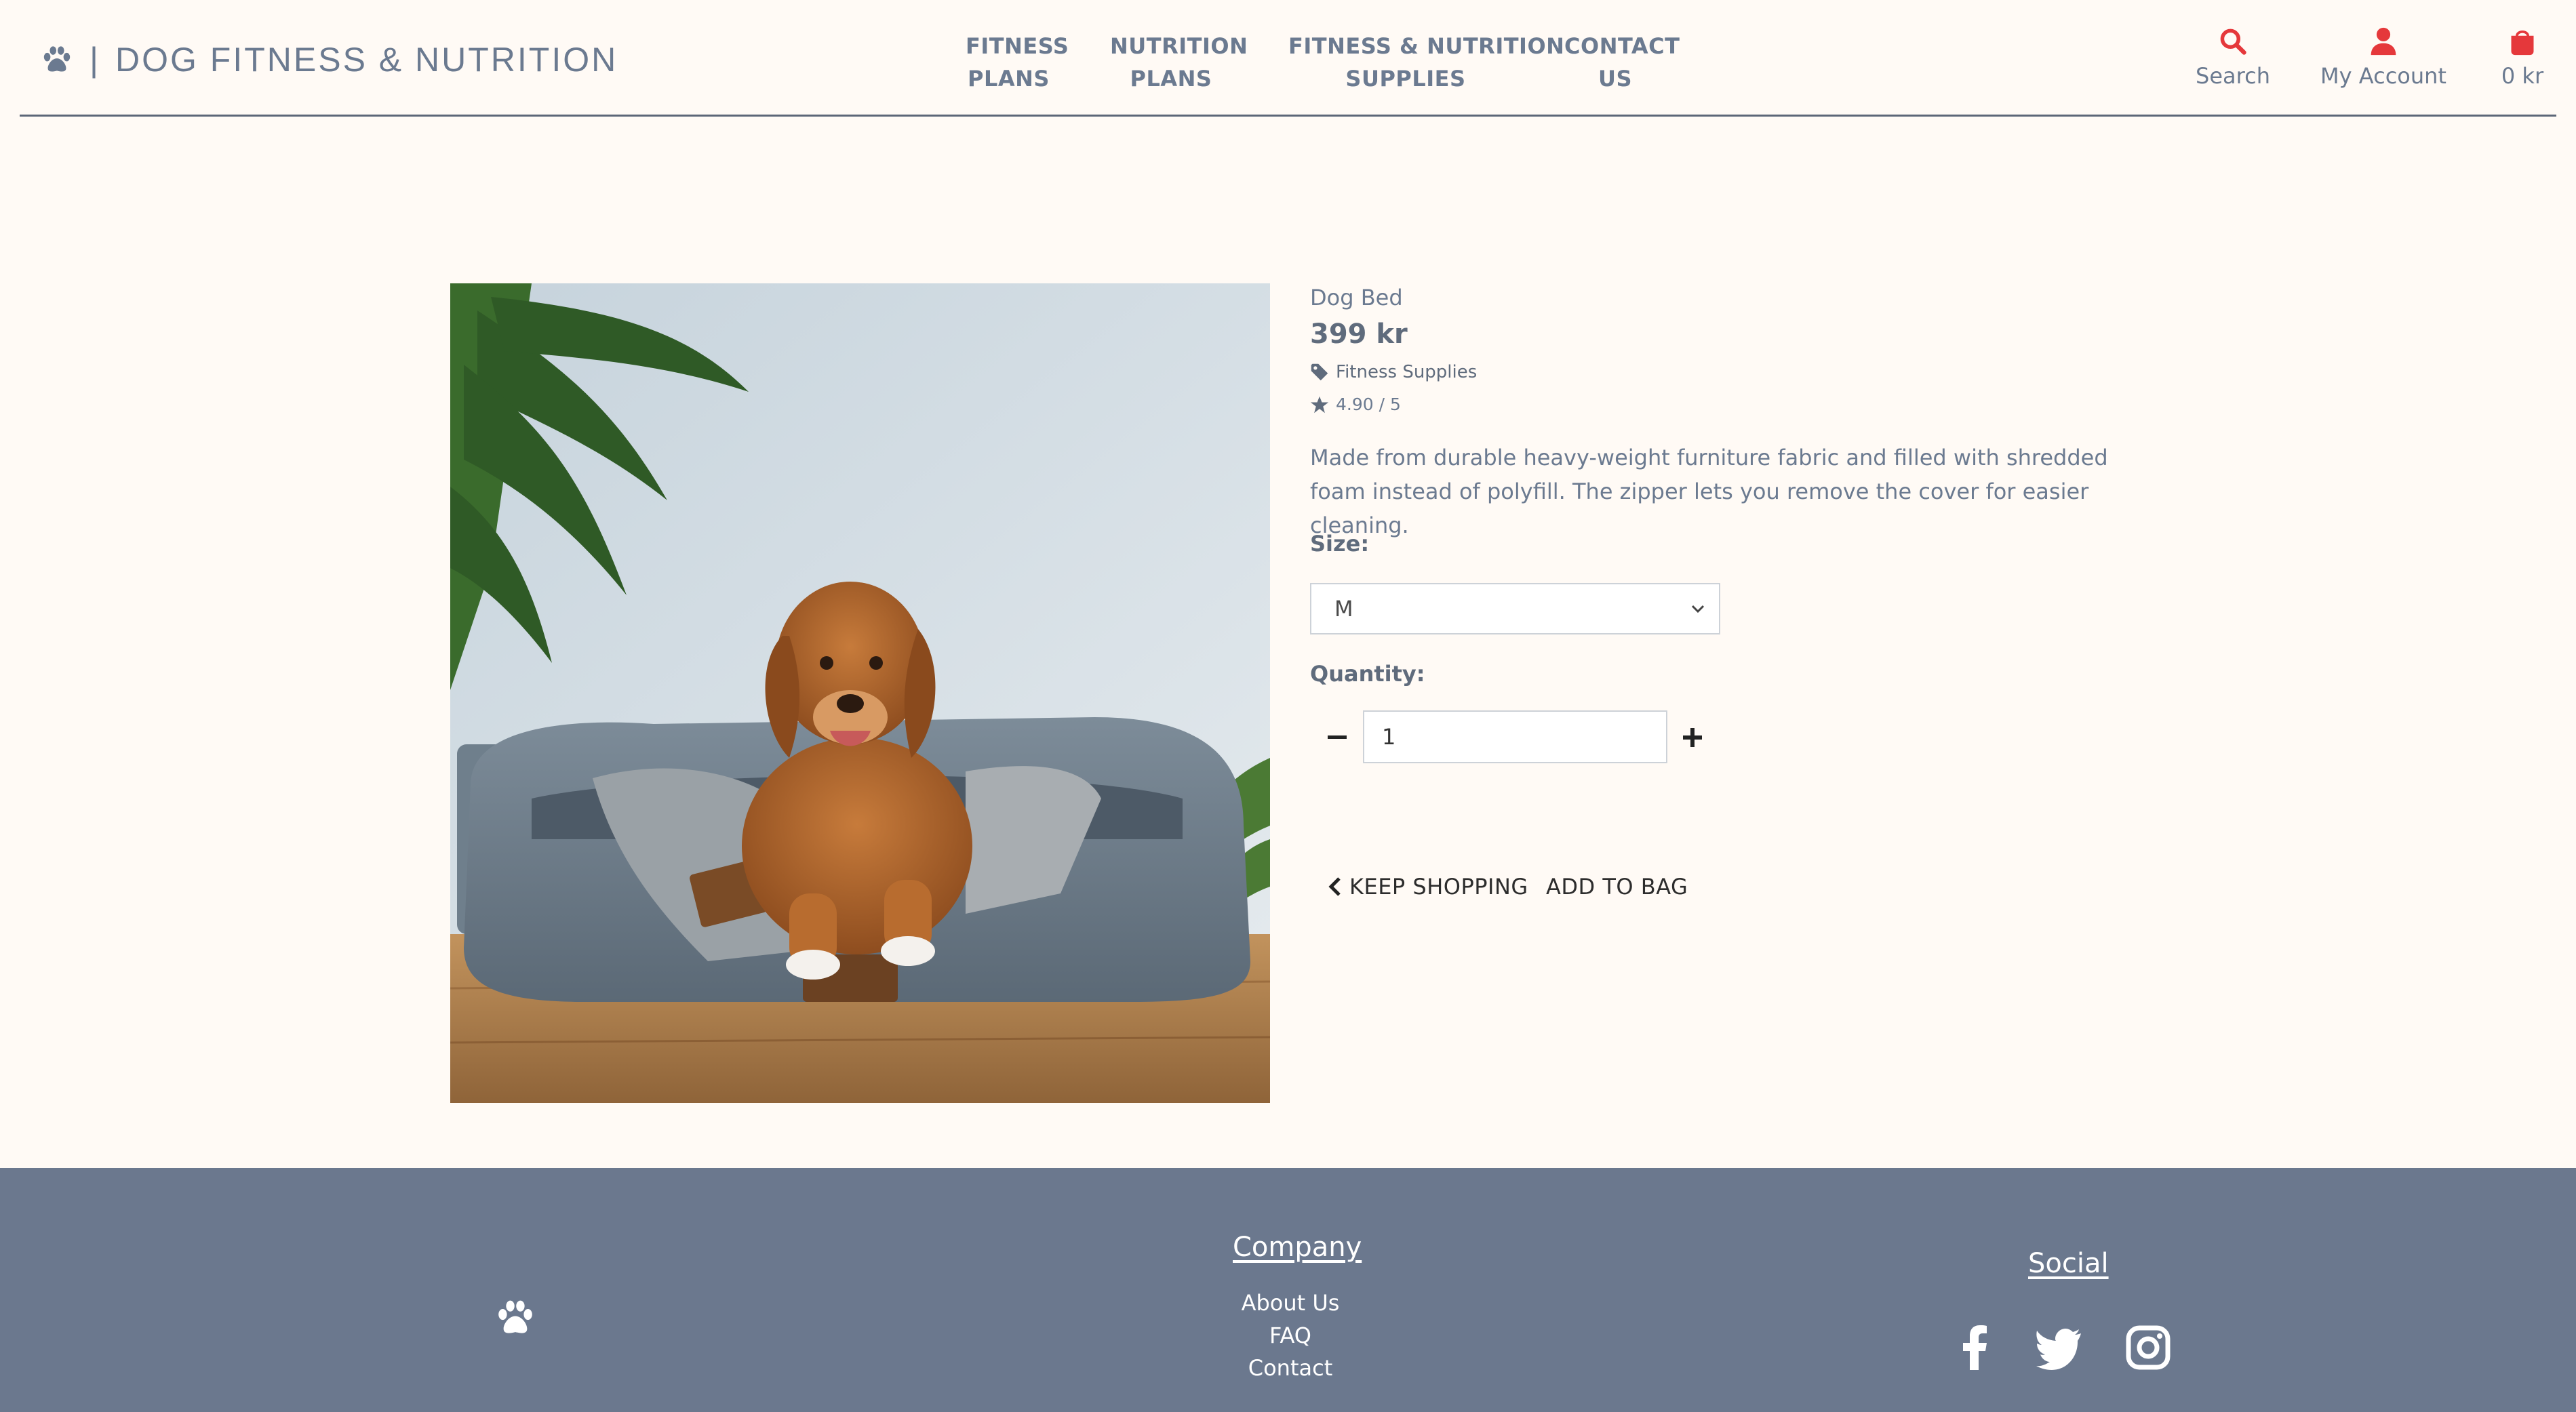 The height and width of the screenshot is (1412, 2576). I want to click on shopping-bag-link: 0 kr, so click(2522, 60).